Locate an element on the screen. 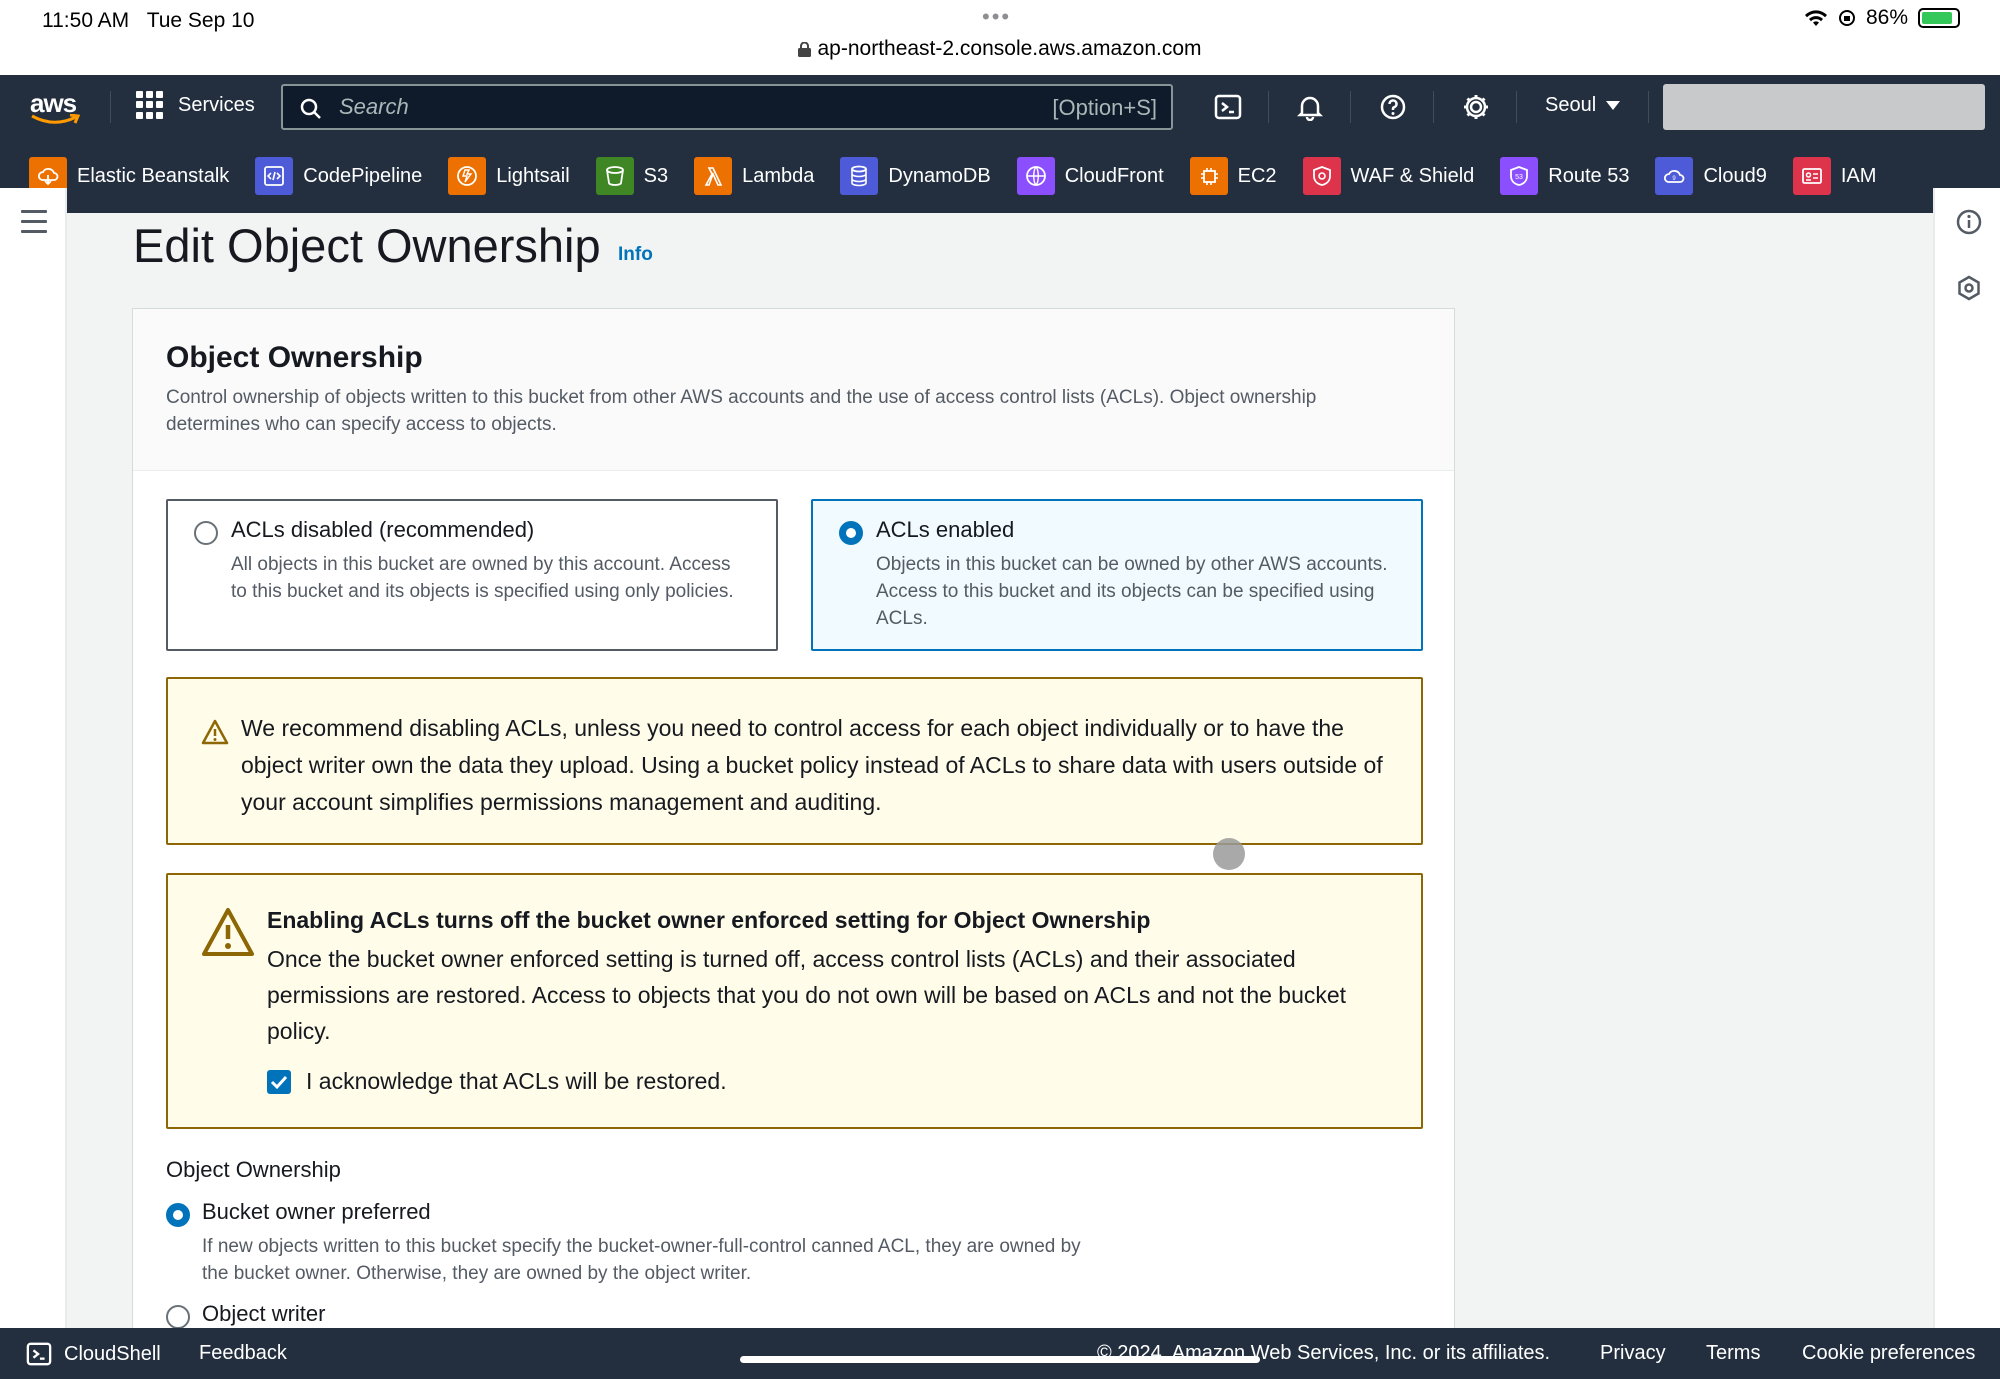  waf-shield-icon is located at coordinates (1321, 176).